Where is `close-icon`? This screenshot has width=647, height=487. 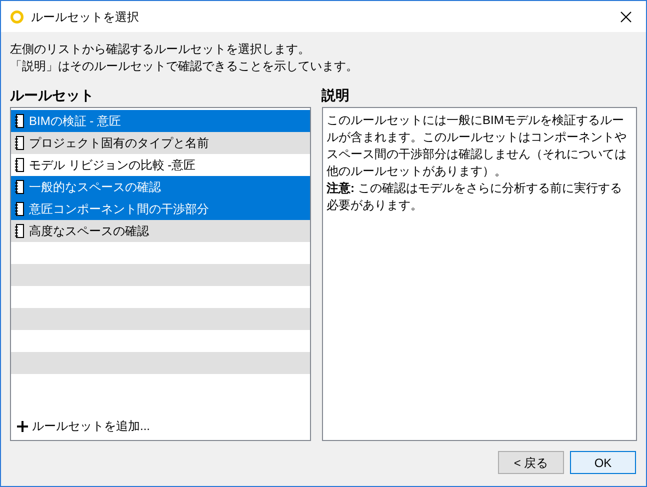
close-icon is located at coordinates (626, 16).